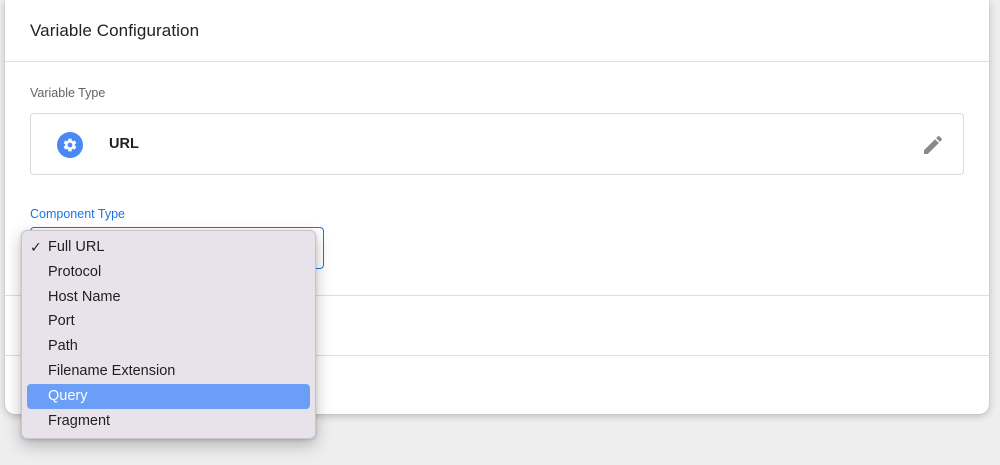  Describe the element at coordinates (168, 247) in the screenshot. I see `menu-option-full-url: ✓ Full URL` at that location.